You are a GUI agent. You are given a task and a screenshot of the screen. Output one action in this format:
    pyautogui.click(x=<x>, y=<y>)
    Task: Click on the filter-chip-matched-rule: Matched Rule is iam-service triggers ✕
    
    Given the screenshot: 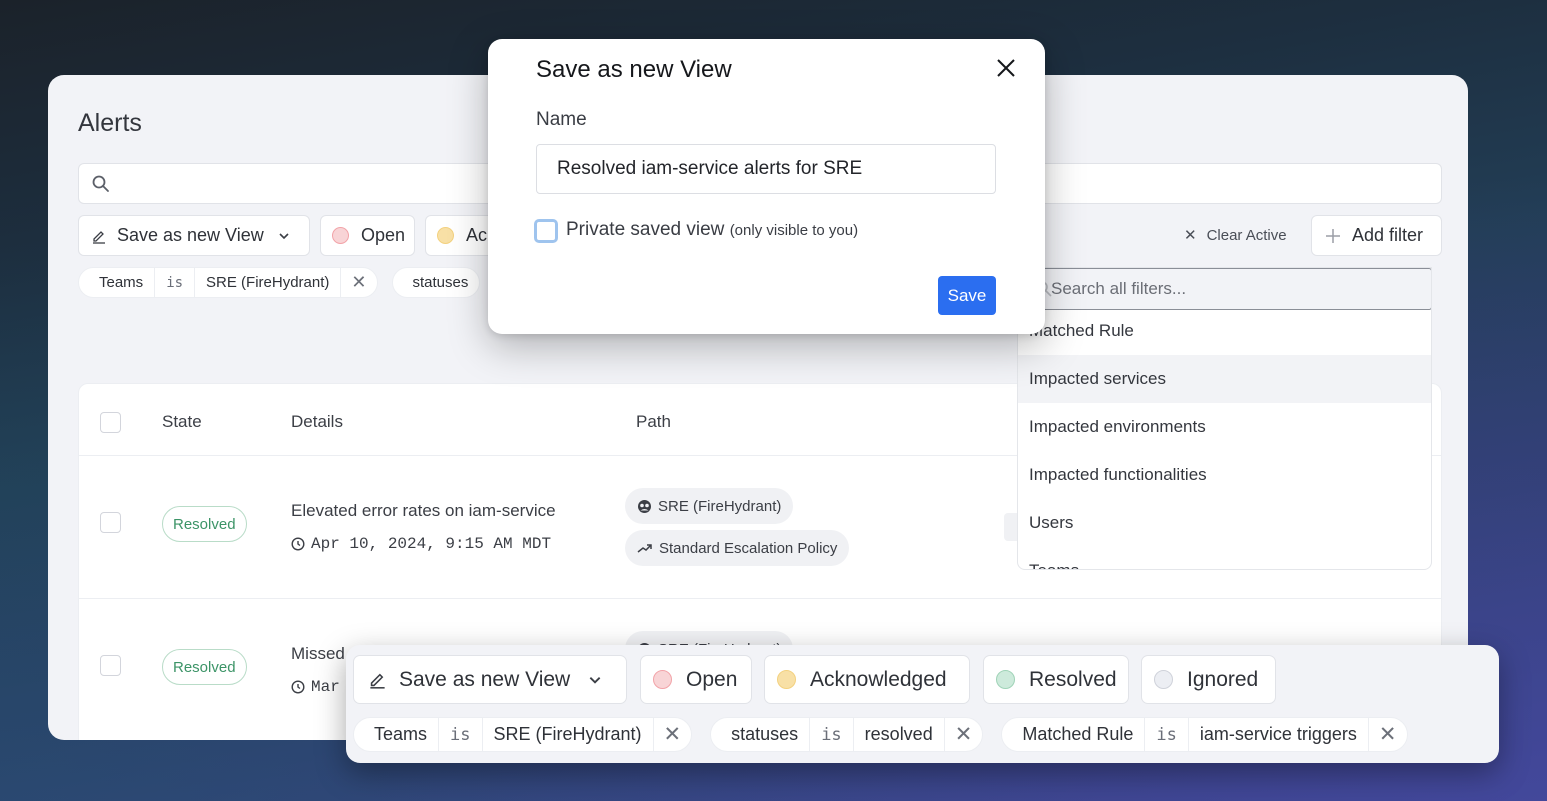 What is the action you would take?
    pyautogui.click(x=1204, y=734)
    